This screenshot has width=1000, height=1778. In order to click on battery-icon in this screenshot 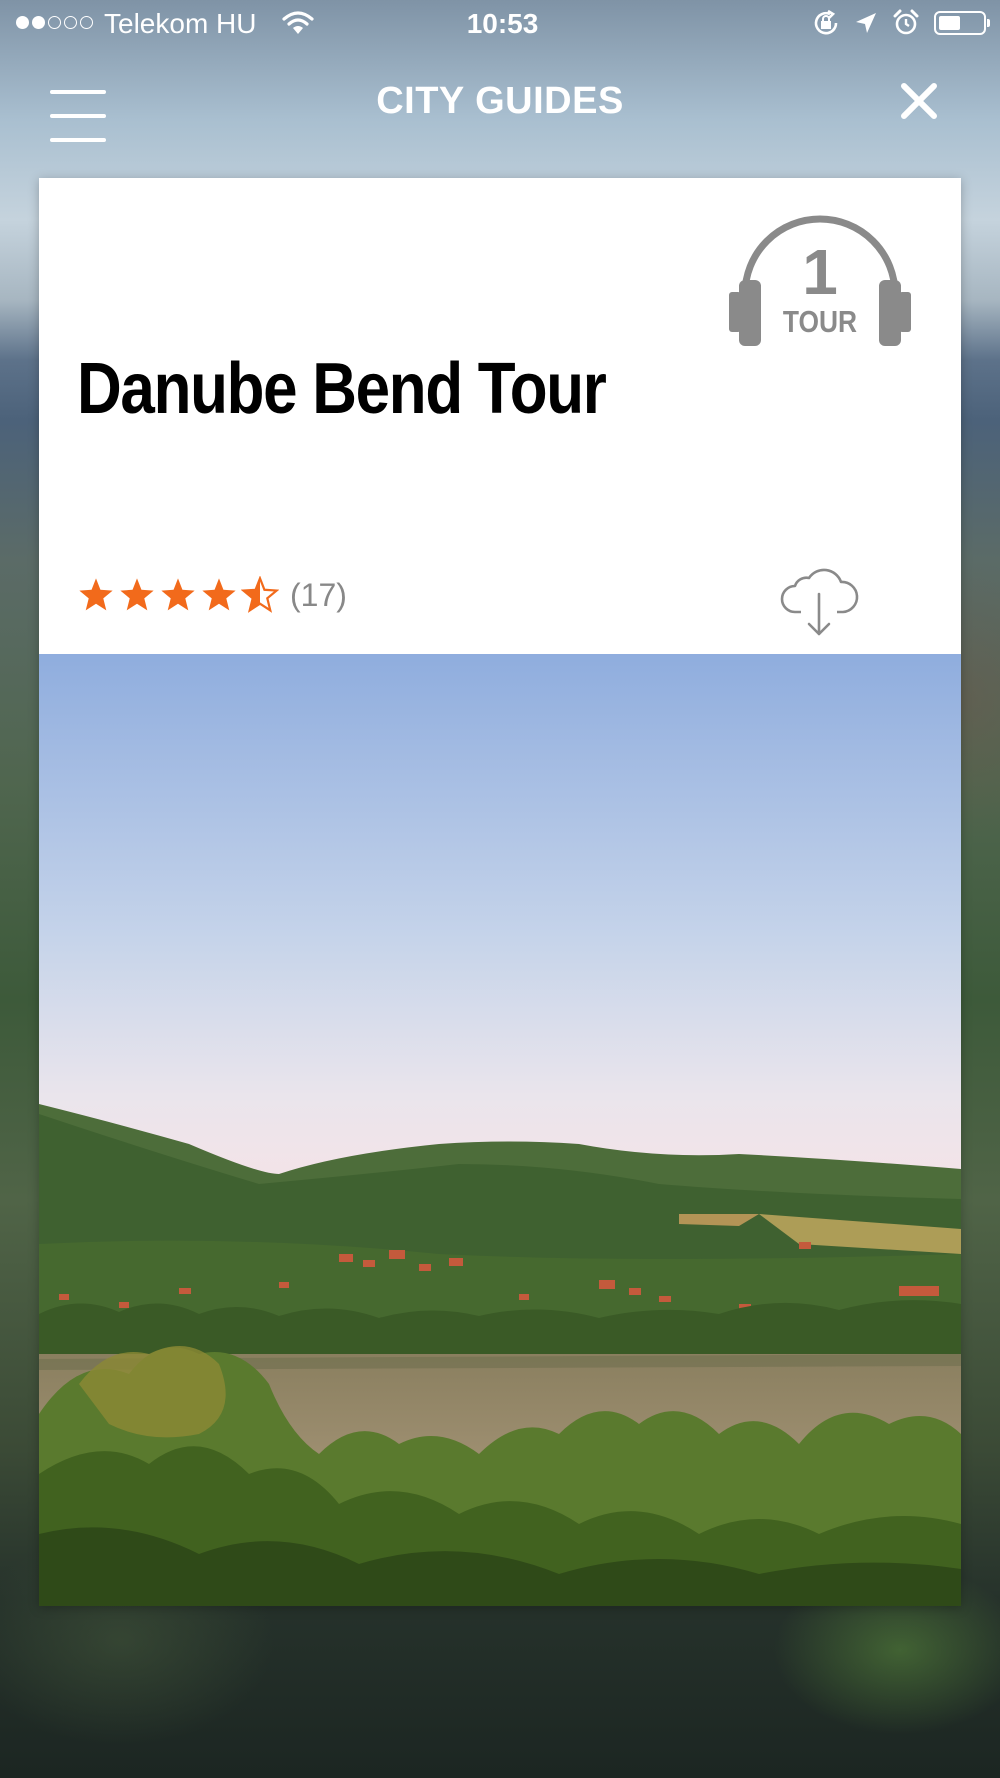, I will do `click(962, 23)`.